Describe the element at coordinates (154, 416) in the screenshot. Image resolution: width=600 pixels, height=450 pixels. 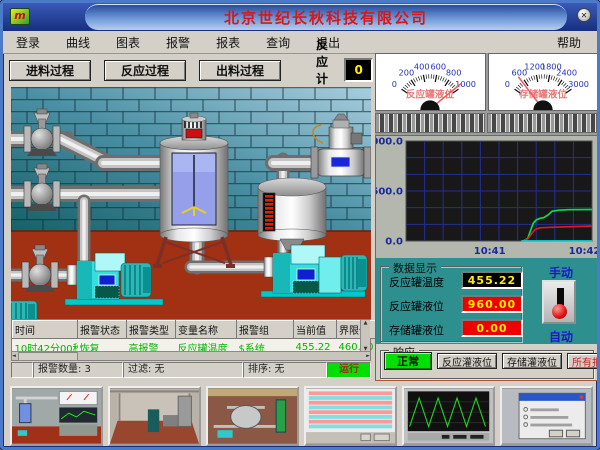
I see `thumbnail-workshop-3d` at that location.